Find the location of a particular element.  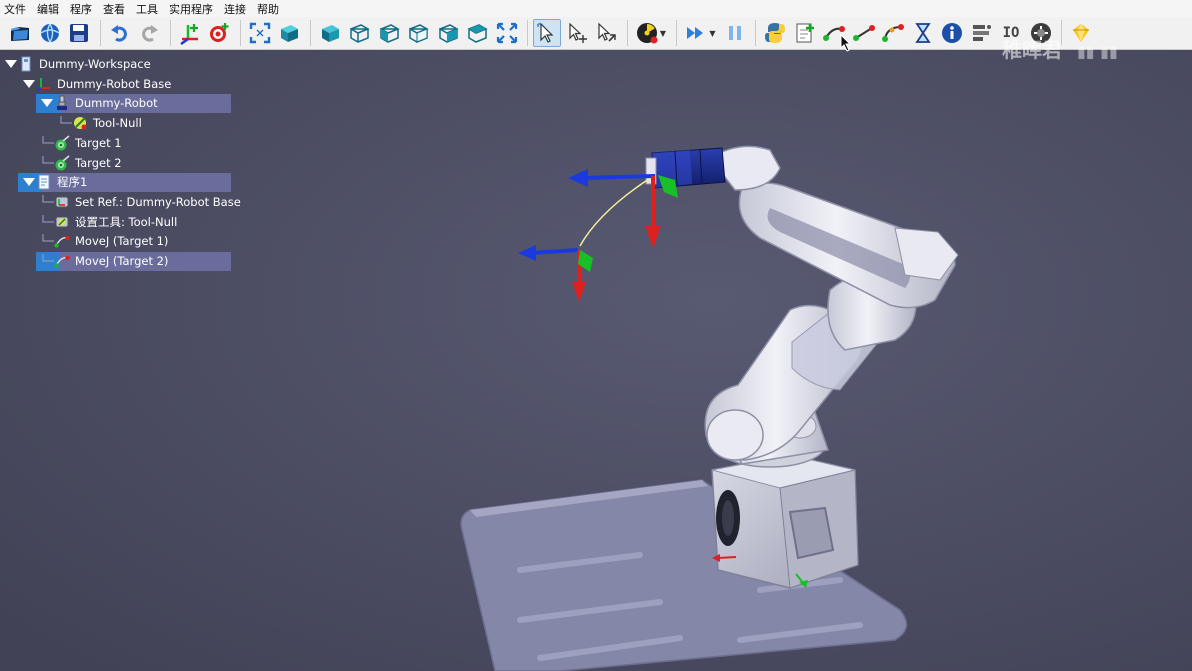

tree-item-label: Tool-Null is located at coordinates (117, 123).